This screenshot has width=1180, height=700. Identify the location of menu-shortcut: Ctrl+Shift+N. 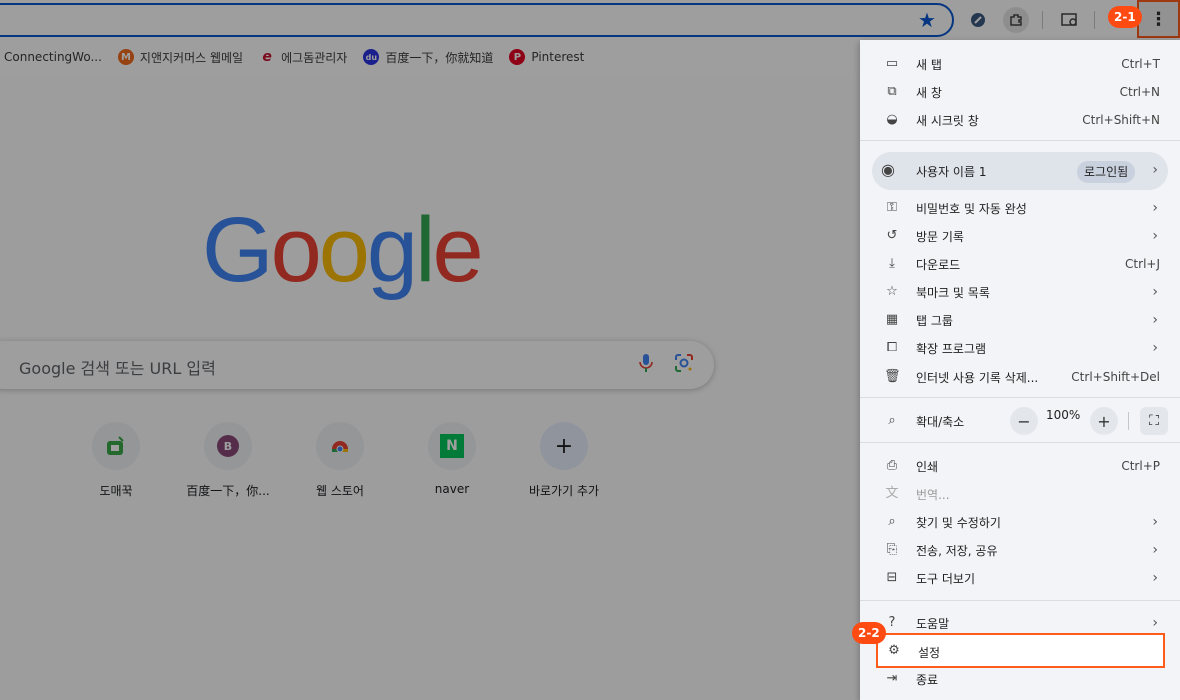
(1121, 120).